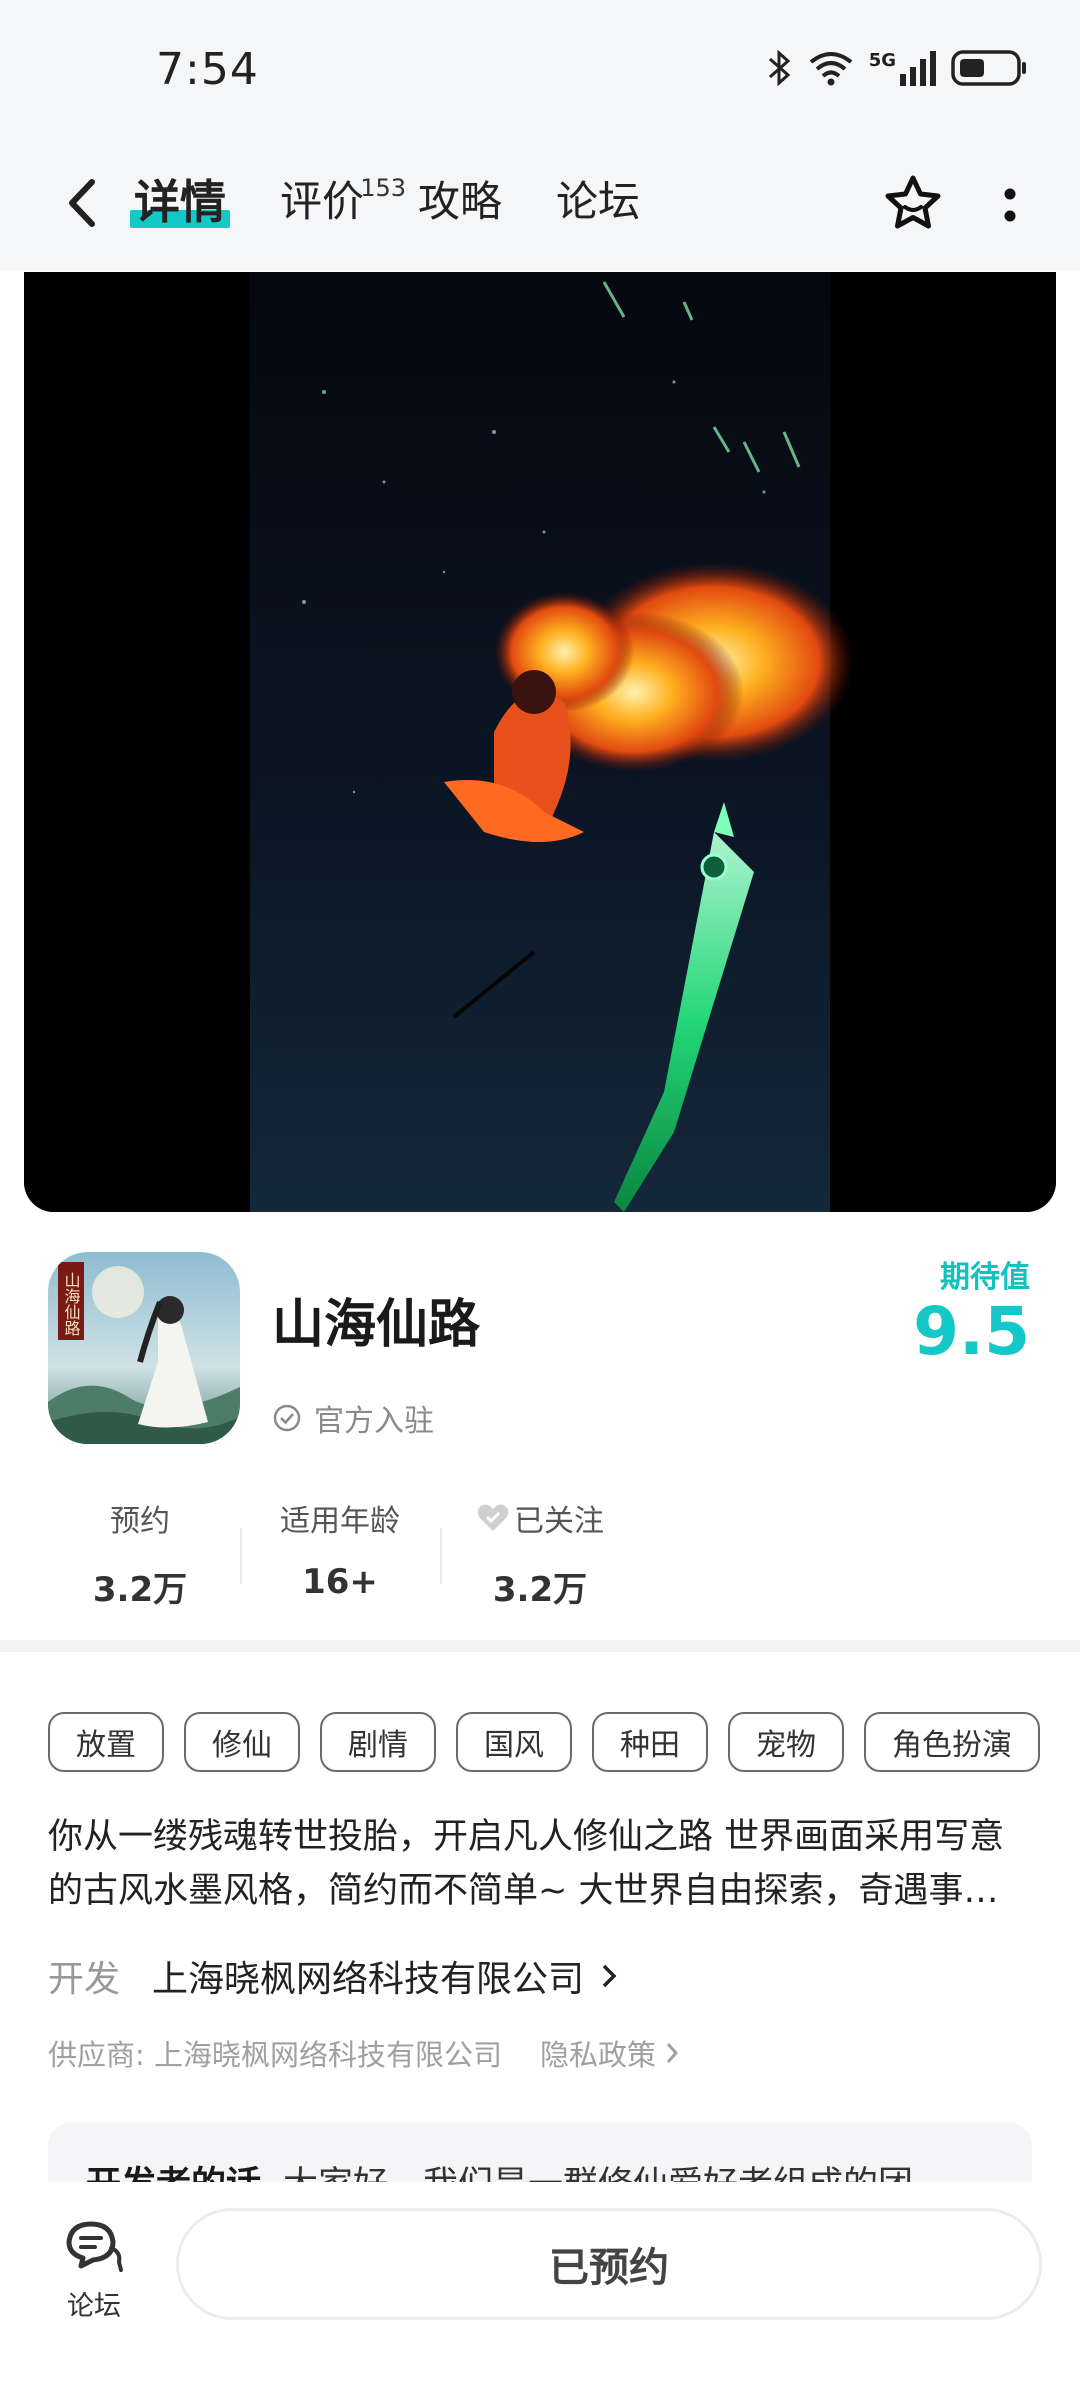 This screenshot has width=1080, height=2400. I want to click on section-divider, so click(540, 1646).